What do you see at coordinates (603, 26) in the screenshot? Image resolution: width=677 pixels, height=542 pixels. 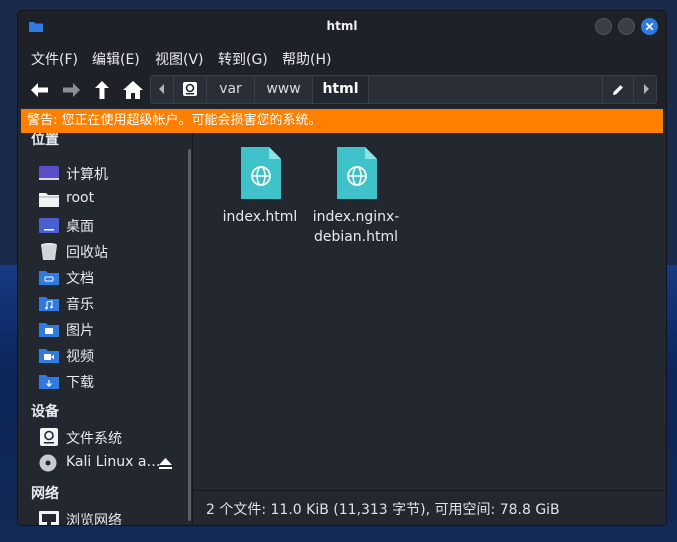 I see `minimize-button` at bounding box center [603, 26].